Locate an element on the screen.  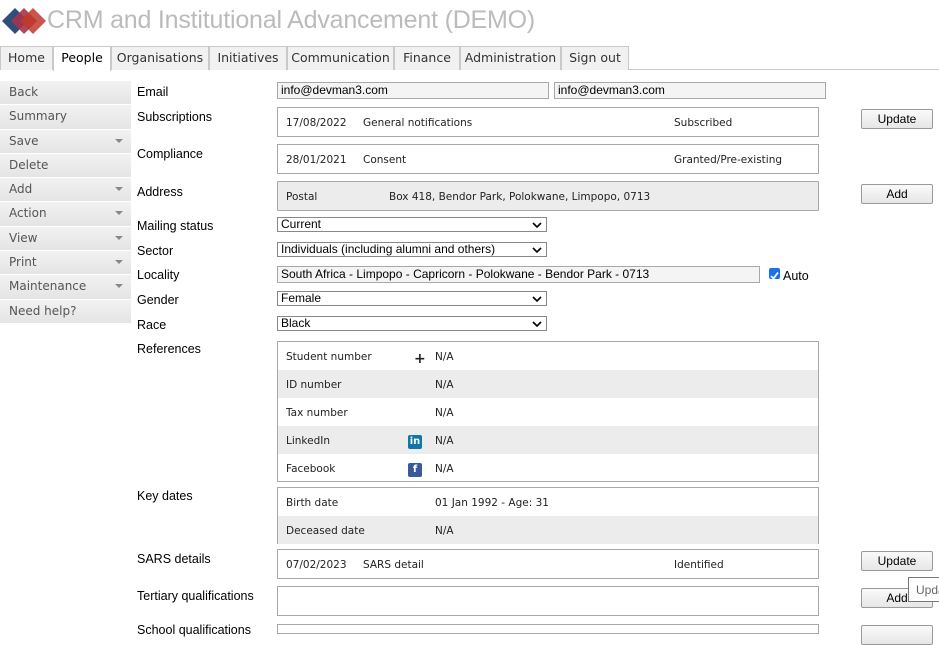
compliance-row: 28/01/2021 Consent Granted/Pre-existing is located at coordinates (548, 159).